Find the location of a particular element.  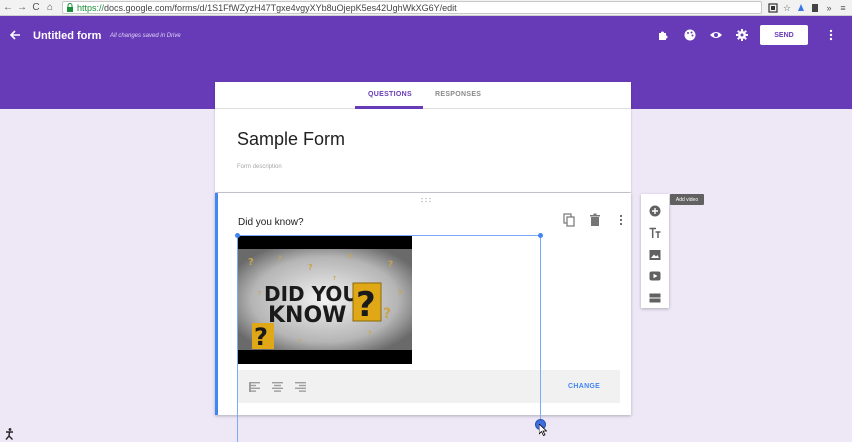

palette-icon is located at coordinates (690, 35).